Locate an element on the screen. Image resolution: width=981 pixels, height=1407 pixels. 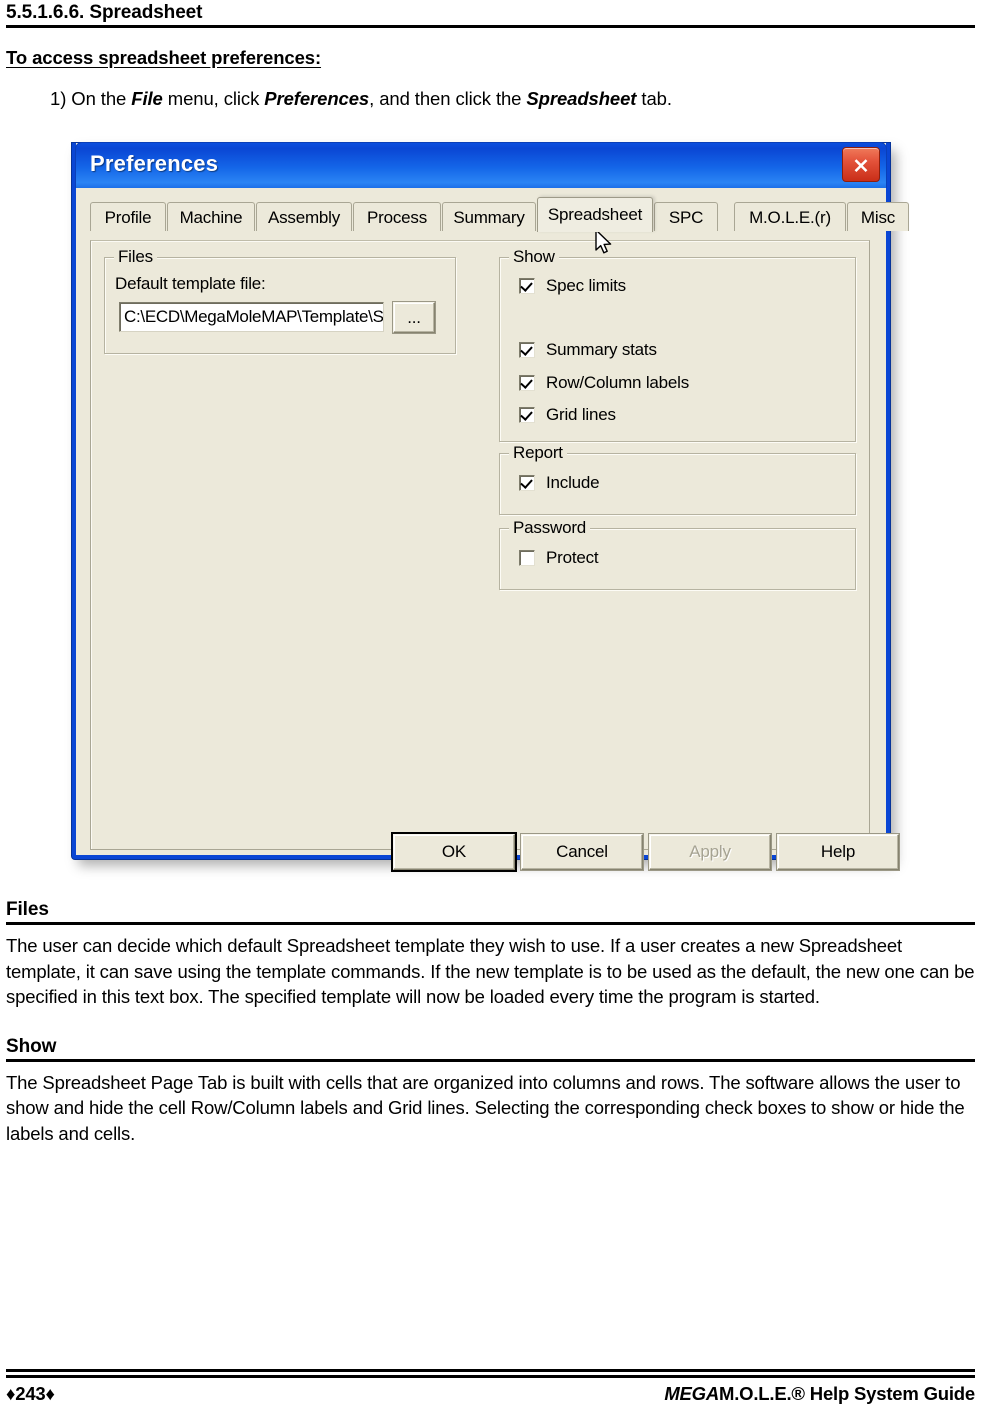
checkbox-protect-box is located at coordinates (527, 558).